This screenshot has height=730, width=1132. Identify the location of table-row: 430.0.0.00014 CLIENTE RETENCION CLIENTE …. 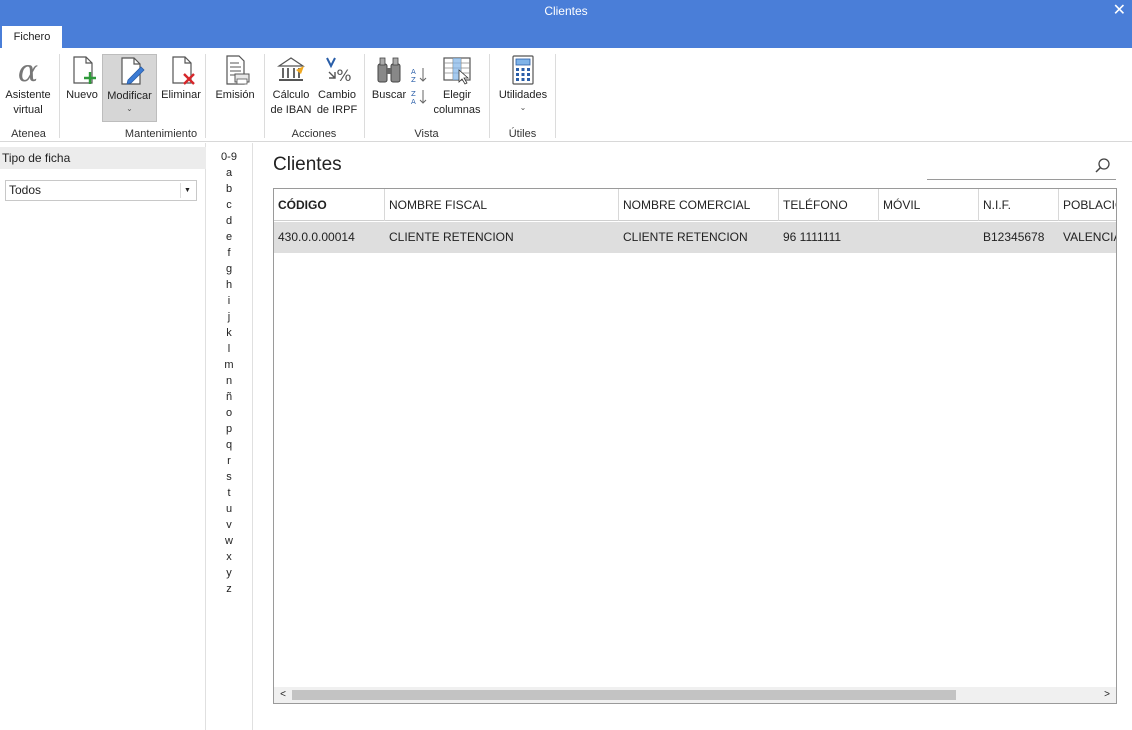
(695, 237).